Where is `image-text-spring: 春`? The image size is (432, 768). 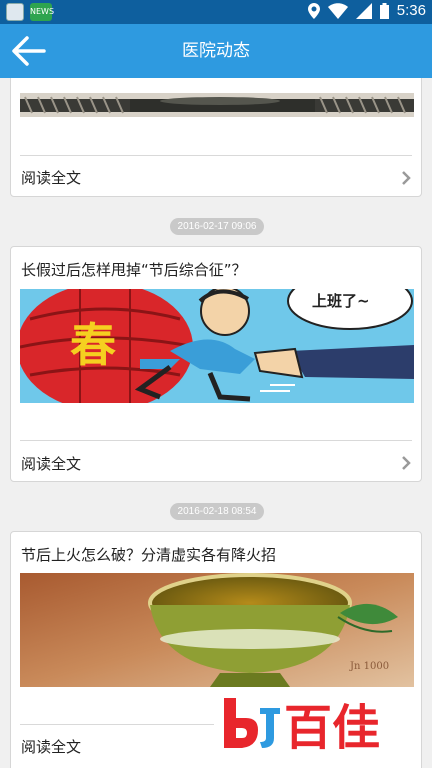 image-text-spring: 春 is located at coordinates (93, 345).